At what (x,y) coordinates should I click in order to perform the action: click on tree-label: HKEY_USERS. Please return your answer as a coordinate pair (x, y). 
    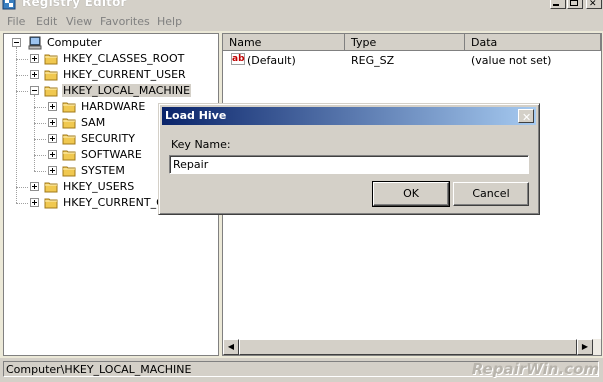
    Looking at the image, I should click on (99, 186).